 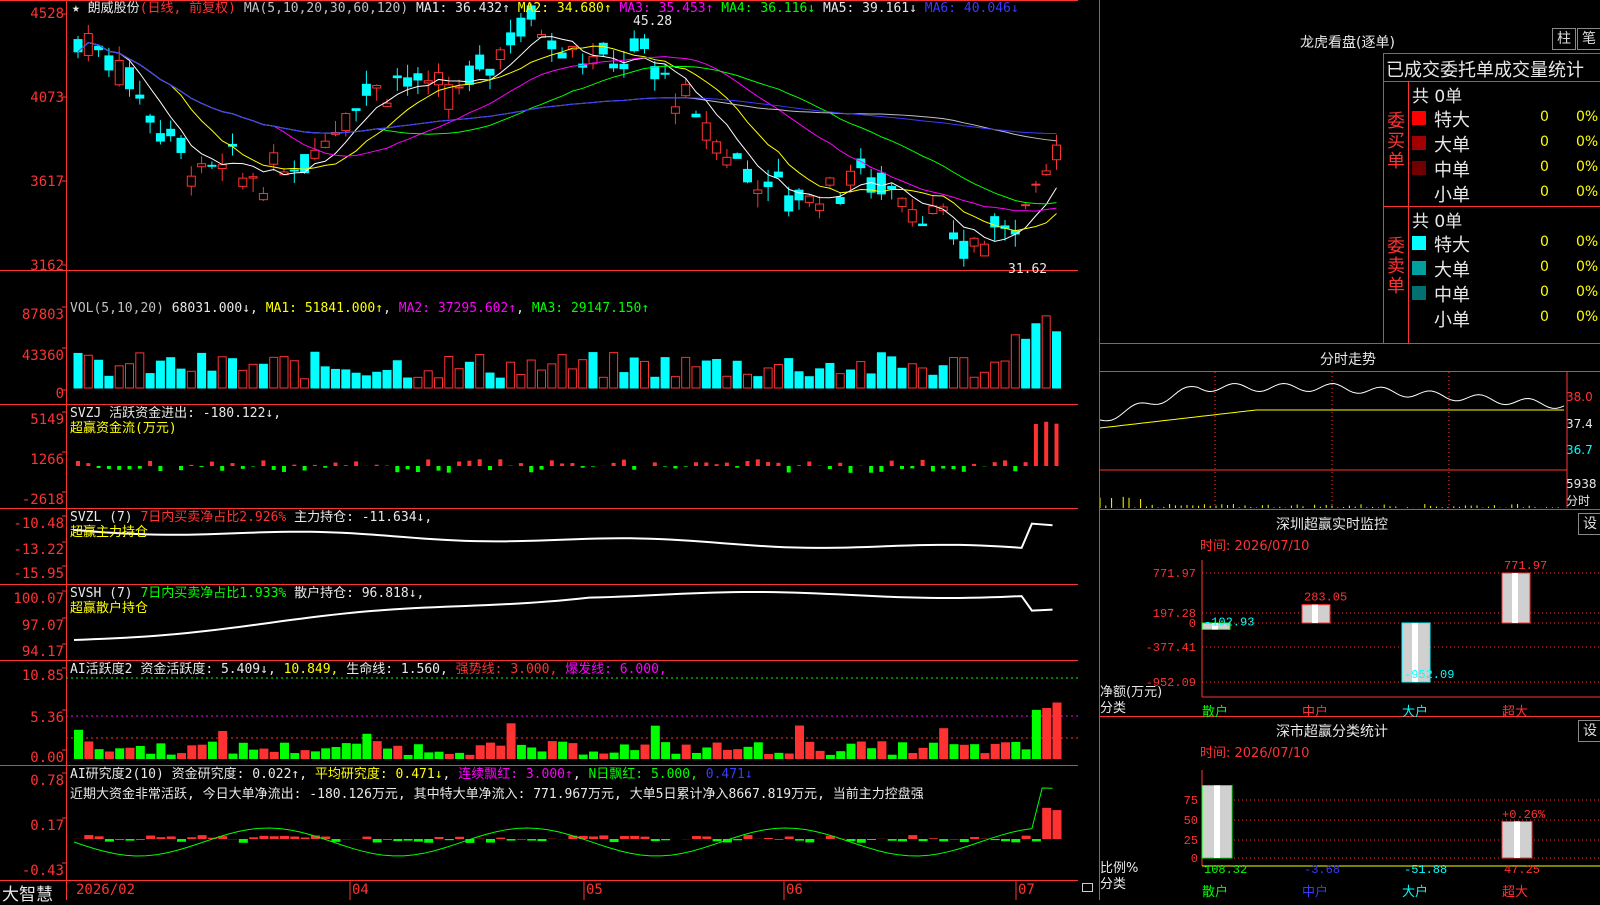 What do you see at coordinates (397, 669) in the screenshot?
I see `ai1-c: 生命线: 1.560,` at bounding box center [397, 669].